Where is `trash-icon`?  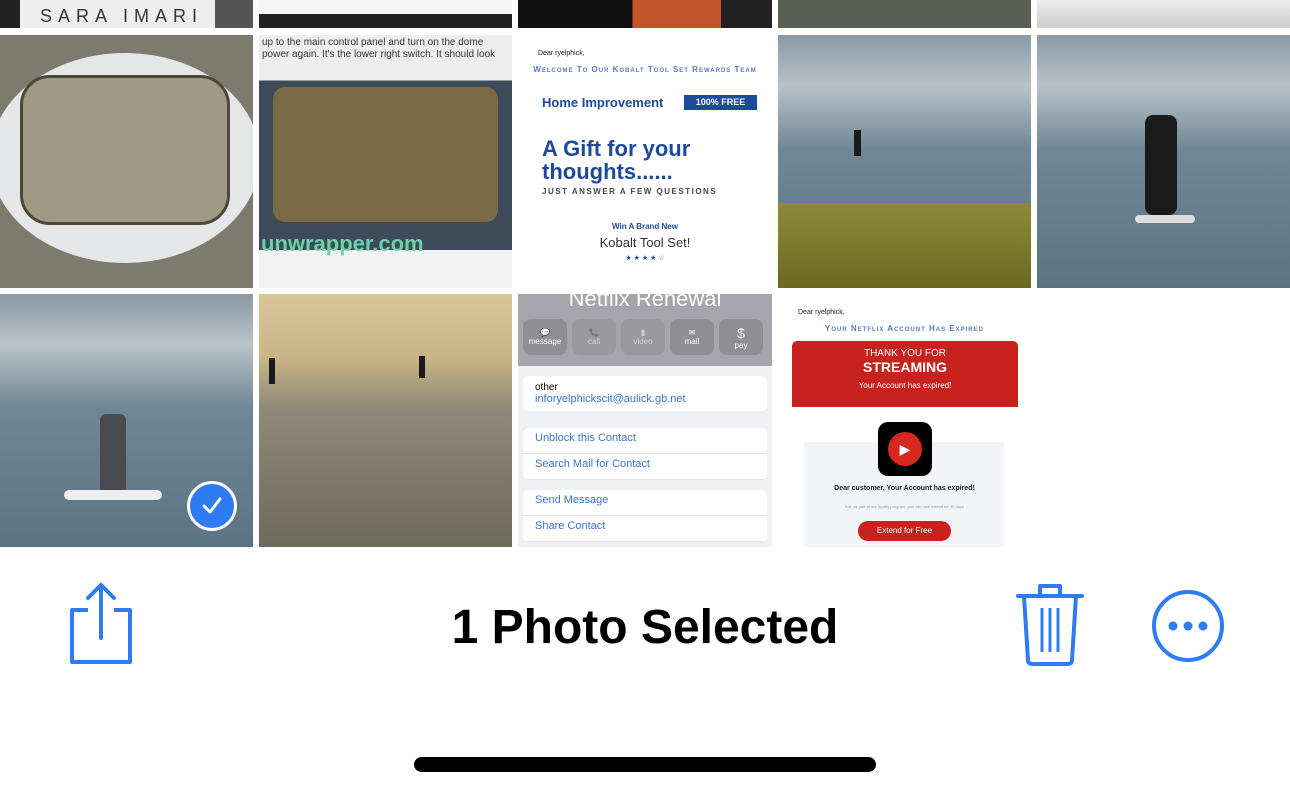 trash-icon is located at coordinates (1050, 625).